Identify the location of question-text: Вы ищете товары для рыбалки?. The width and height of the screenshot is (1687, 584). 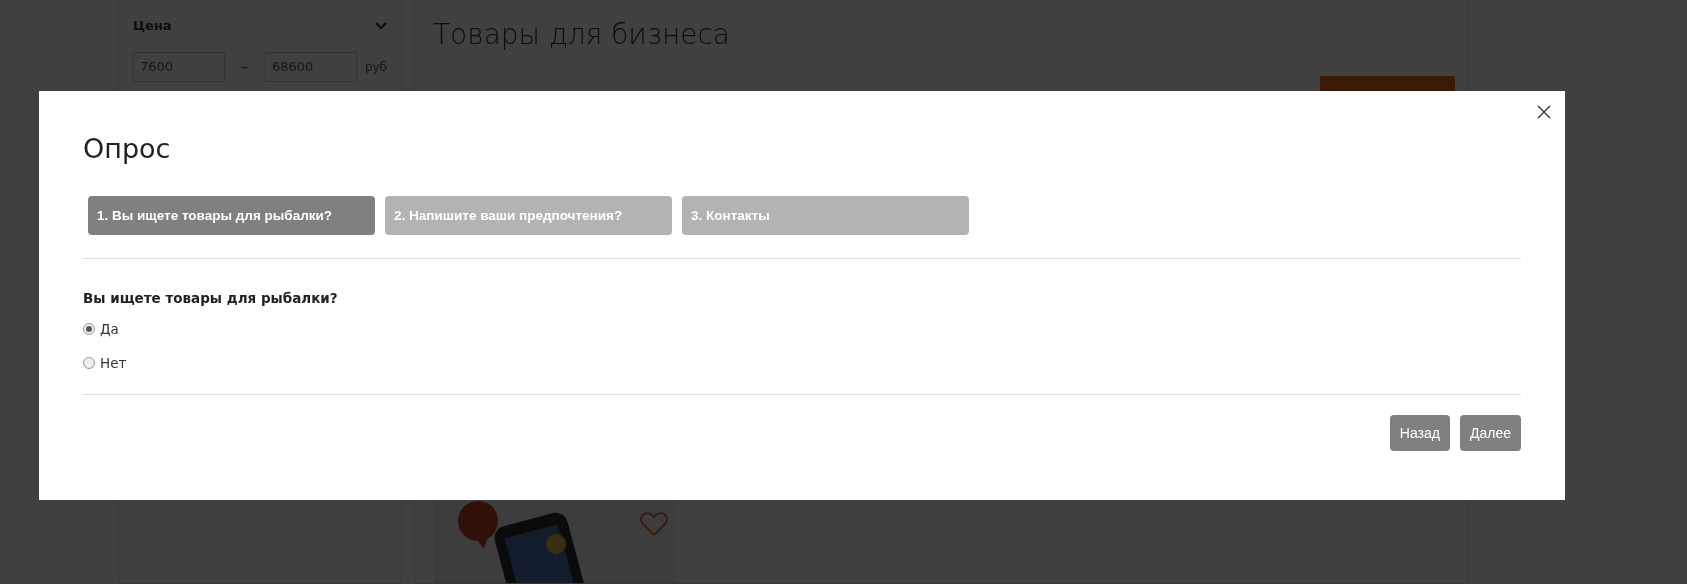
(211, 299).